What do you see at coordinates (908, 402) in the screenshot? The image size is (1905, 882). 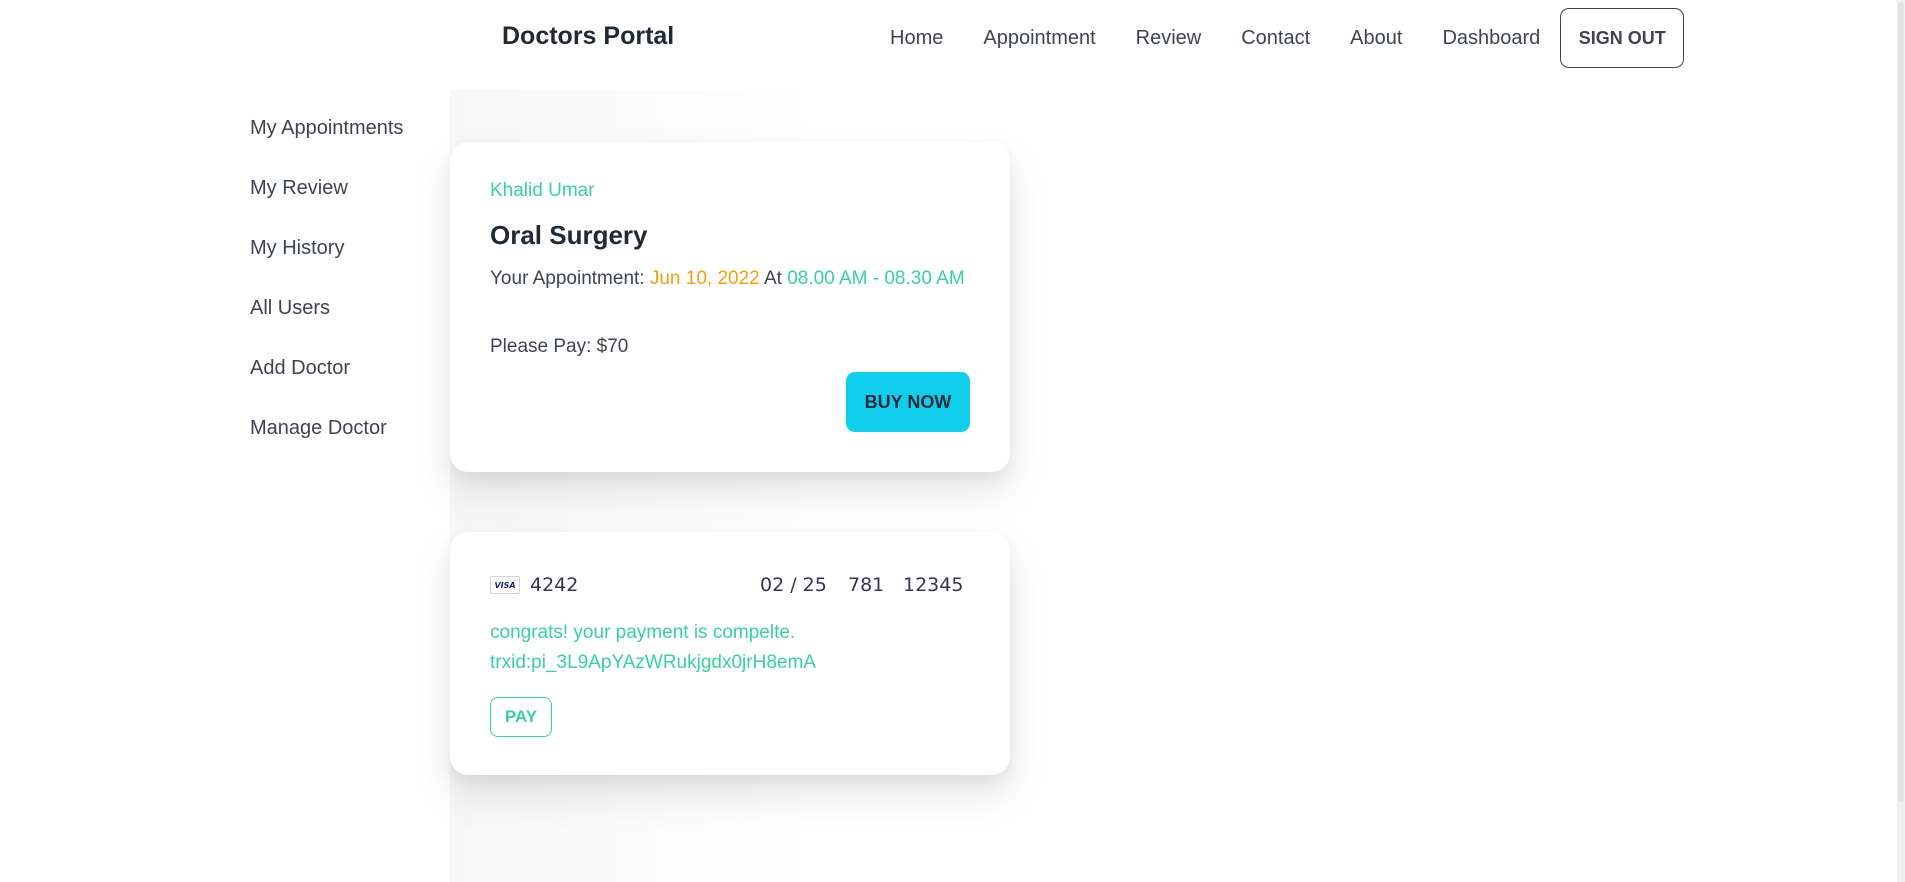 I see `buy-now-button: BUY NOW` at bounding box center [908, 402].